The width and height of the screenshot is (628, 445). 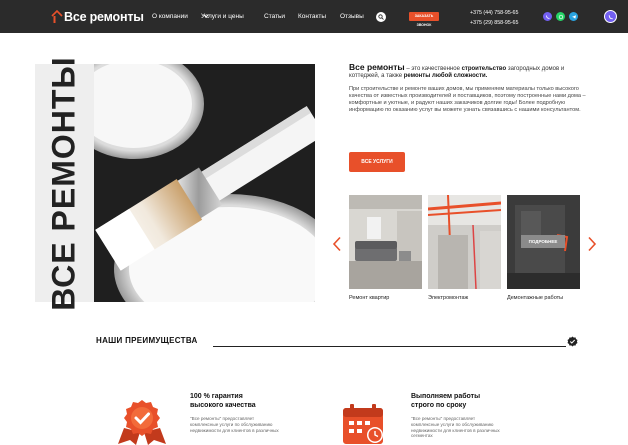 I want to click on card-caption: Демонтажные работы, so click(x=535, y=298).